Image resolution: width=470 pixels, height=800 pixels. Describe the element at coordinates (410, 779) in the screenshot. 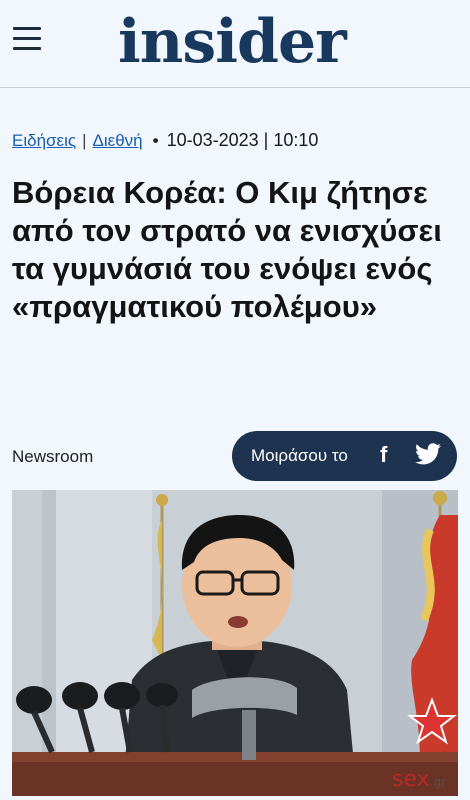

I see `watermark-text: sex` at that location.